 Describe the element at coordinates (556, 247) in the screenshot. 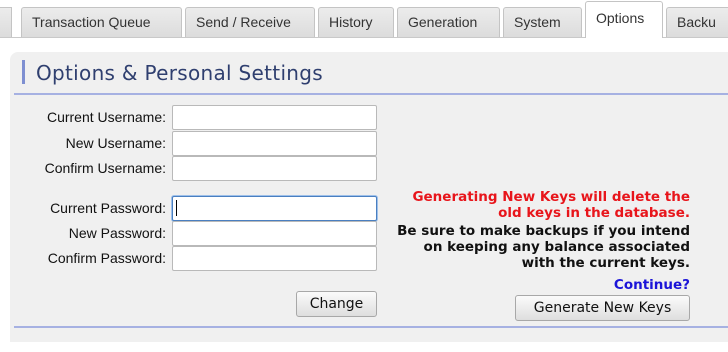

I see `info-line-2: on keeping any balance associated` at that location.